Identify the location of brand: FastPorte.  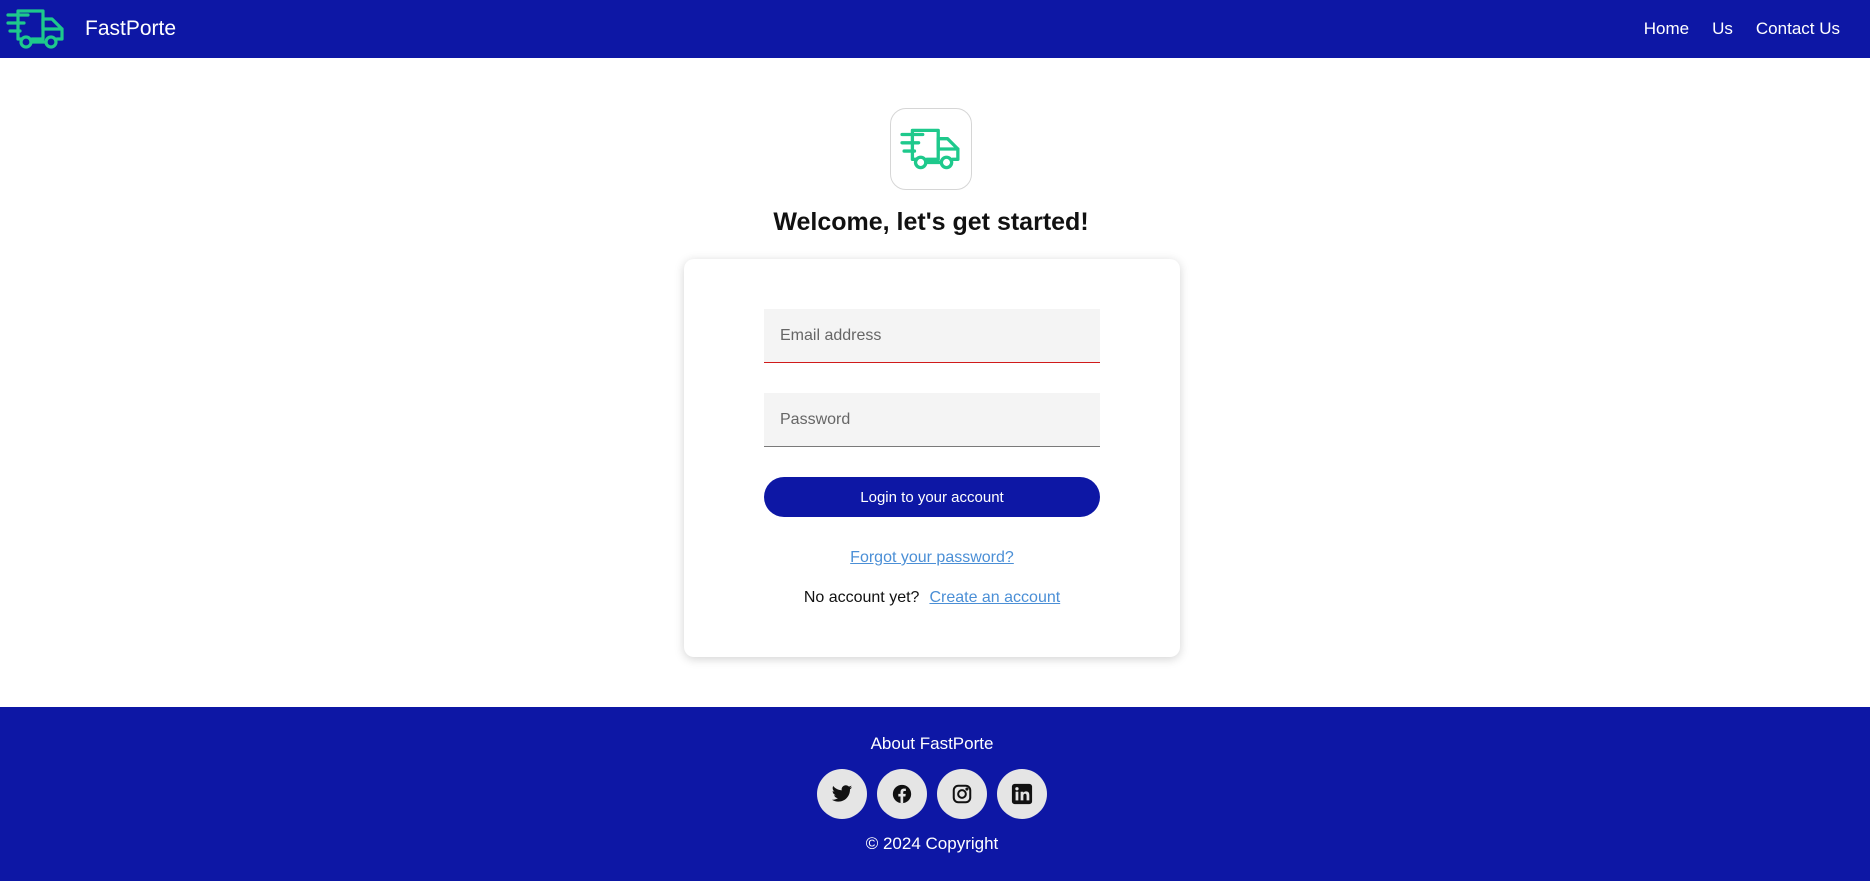
(88, 29).